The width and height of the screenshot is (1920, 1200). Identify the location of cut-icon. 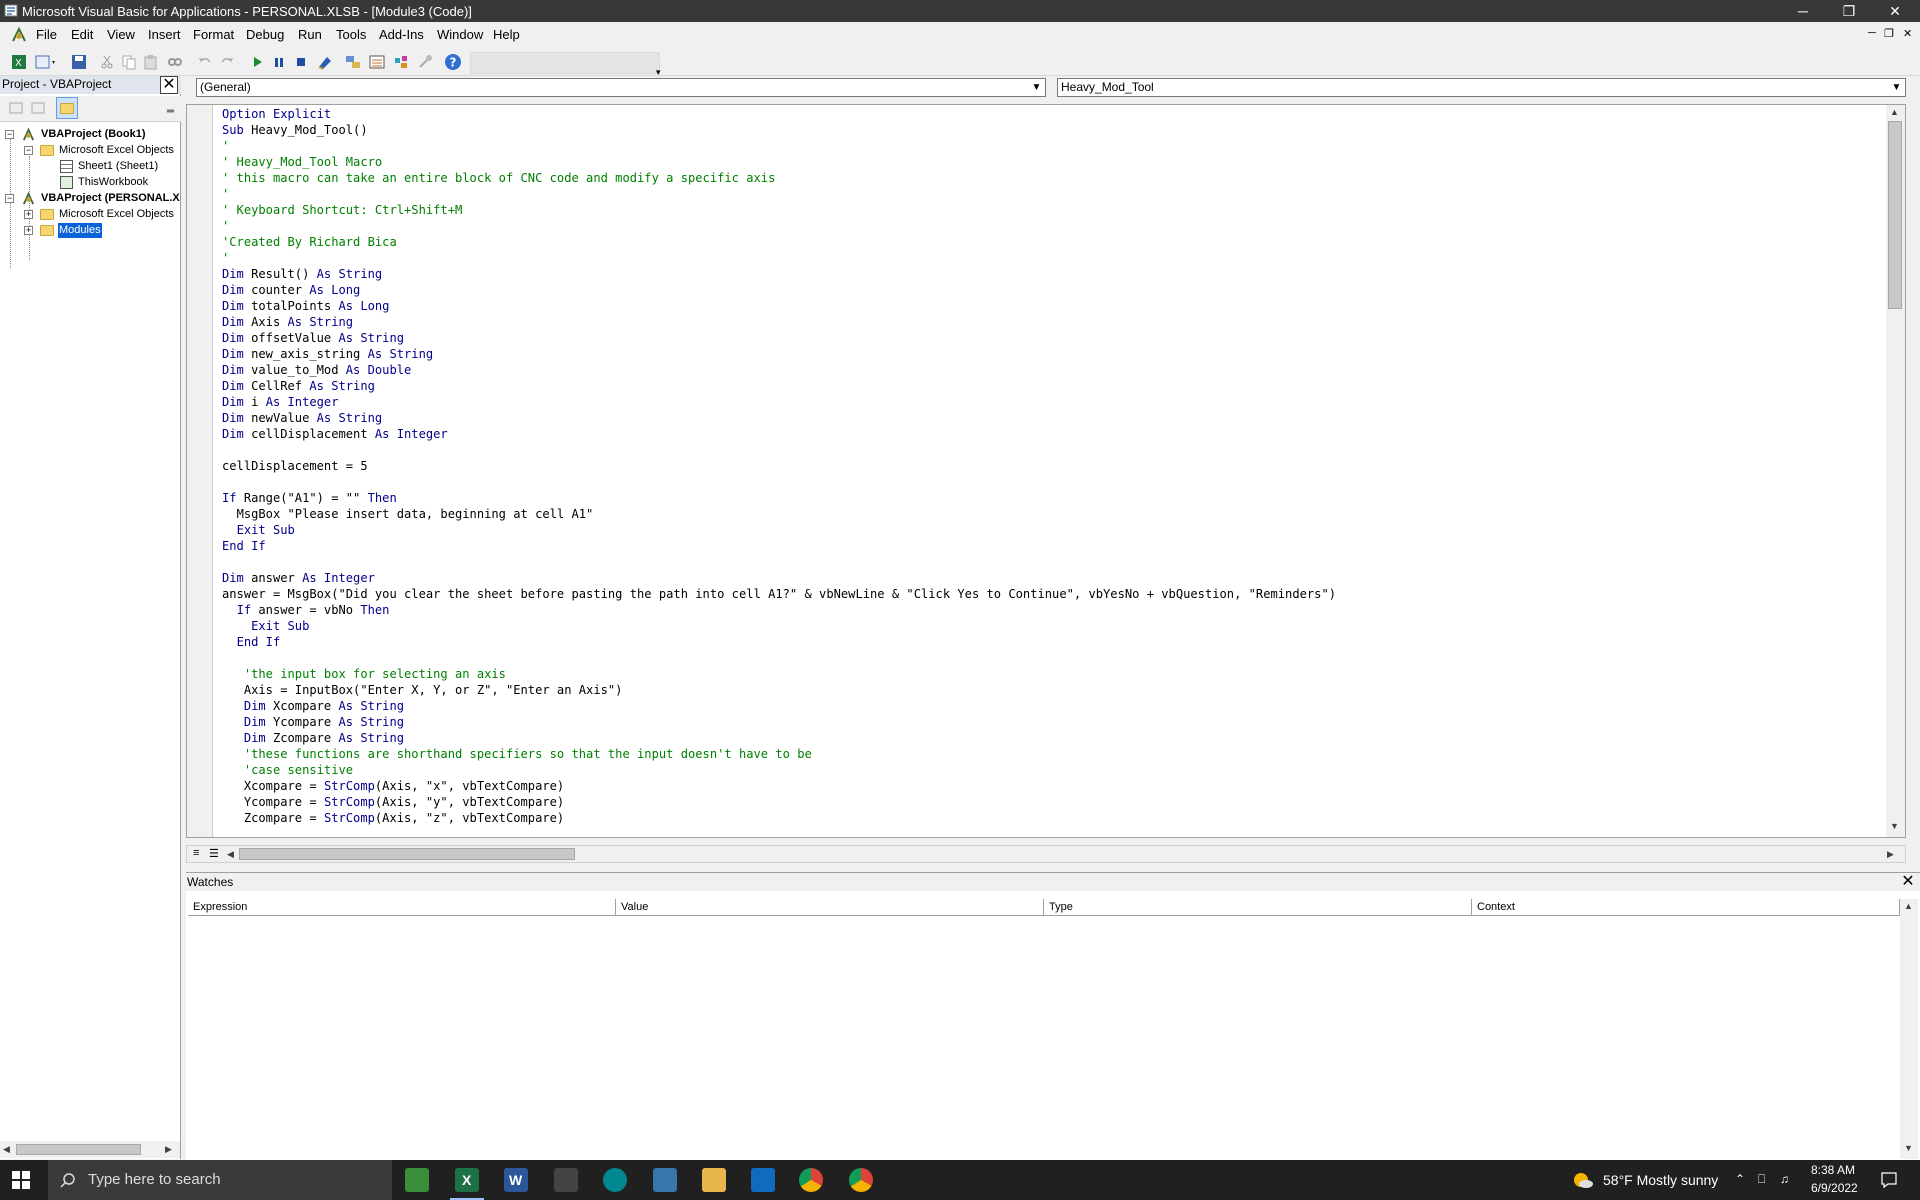
(107, 62).